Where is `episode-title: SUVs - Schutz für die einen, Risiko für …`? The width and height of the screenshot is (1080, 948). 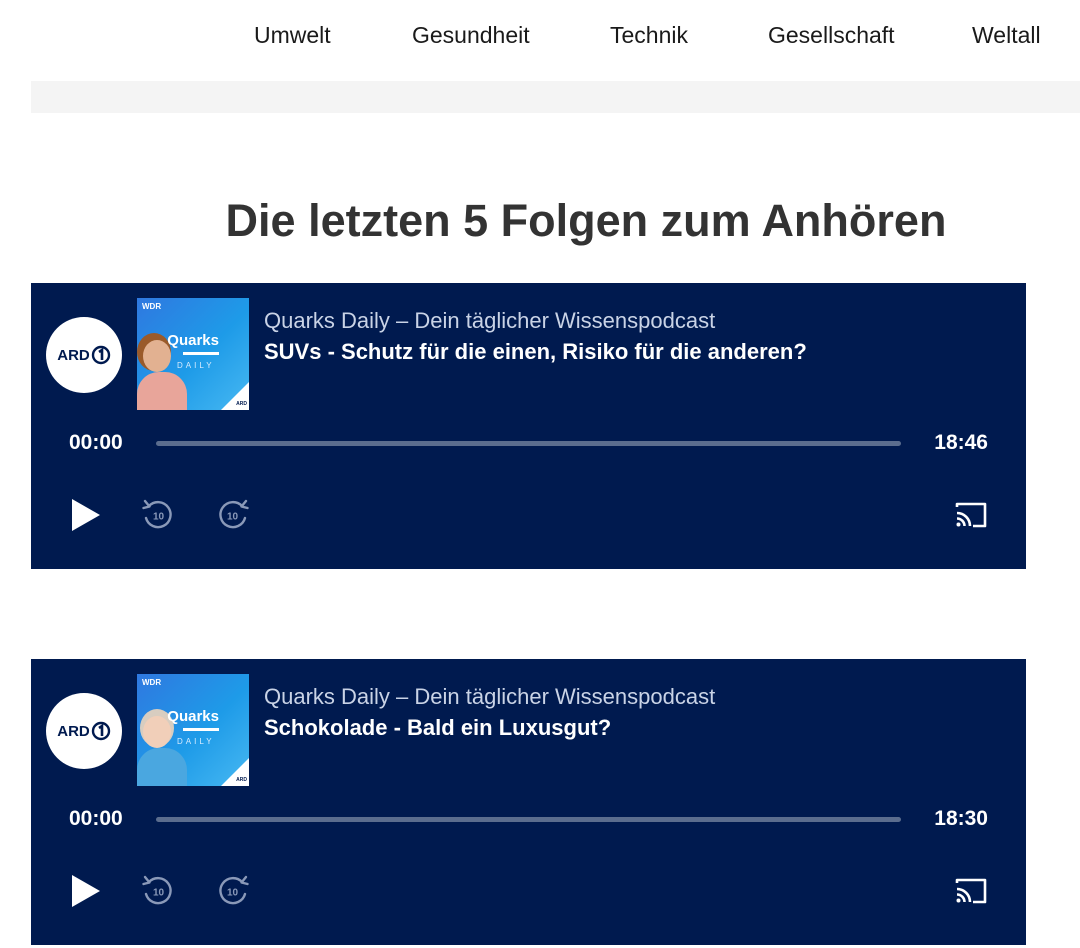 episode-title: SUVs - Schutz für die einen, Risiko für … is located at coordinates (535, 352).